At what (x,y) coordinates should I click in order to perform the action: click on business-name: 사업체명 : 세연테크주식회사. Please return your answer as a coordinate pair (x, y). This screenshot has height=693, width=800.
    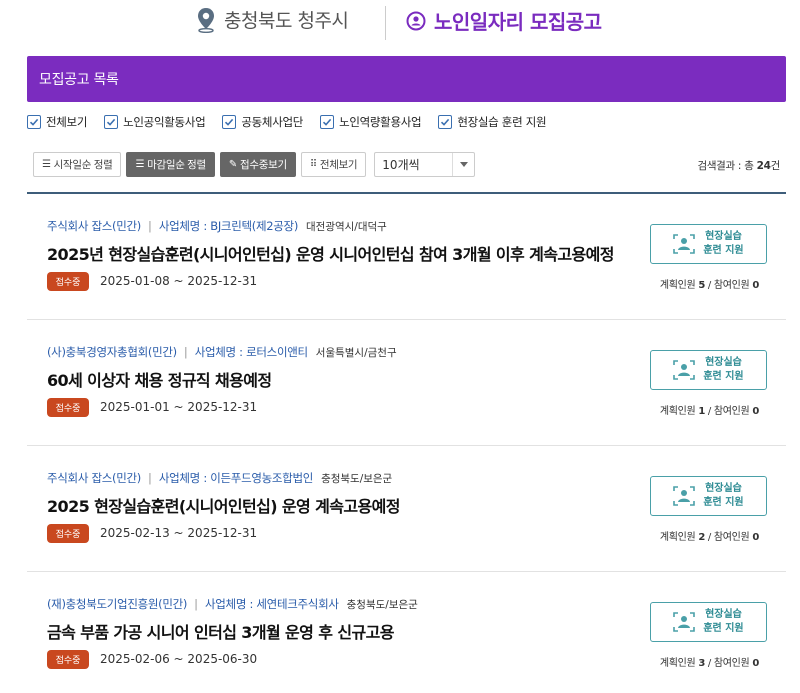
    Looking at the image, I should click on (271, 604).